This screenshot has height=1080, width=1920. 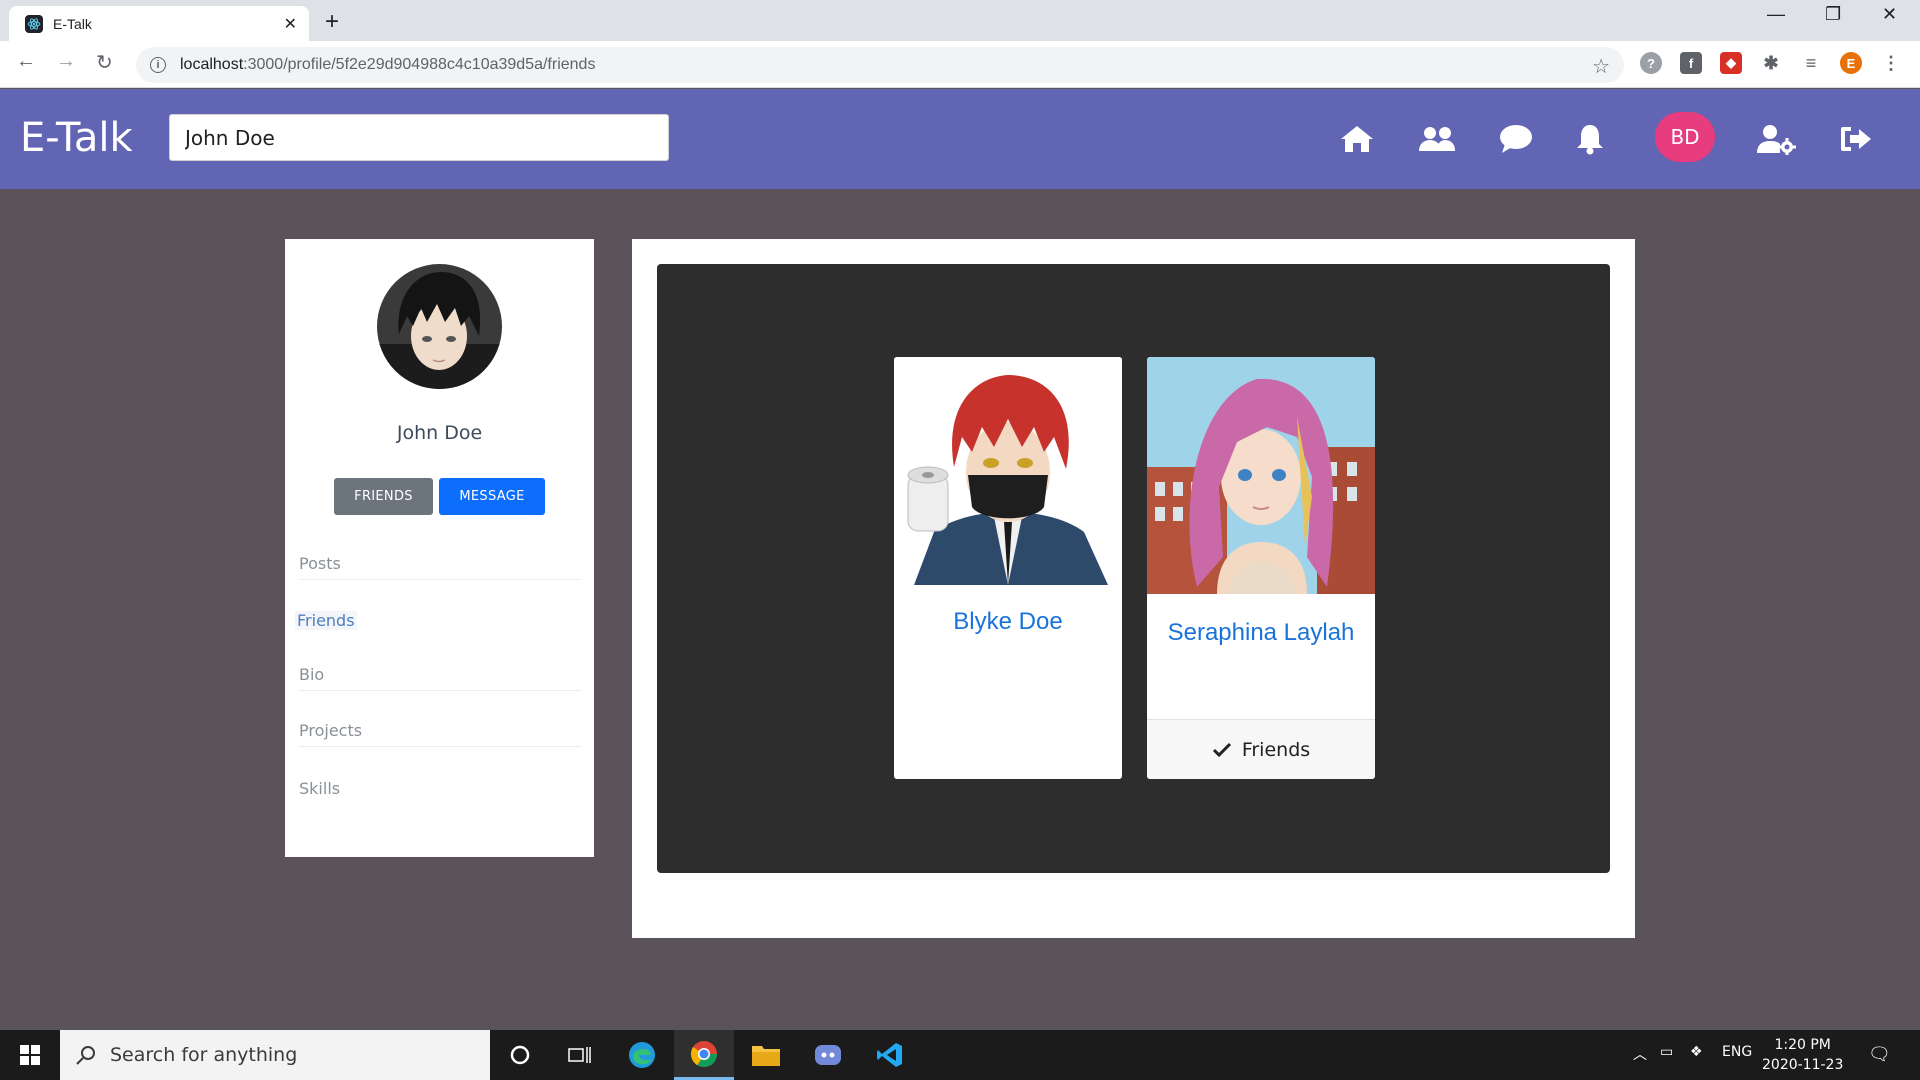 What do you see at coordinates (72, 23) in the screenshot?
I see `tab-title: E-Talk` at bounding box center [72, 23].